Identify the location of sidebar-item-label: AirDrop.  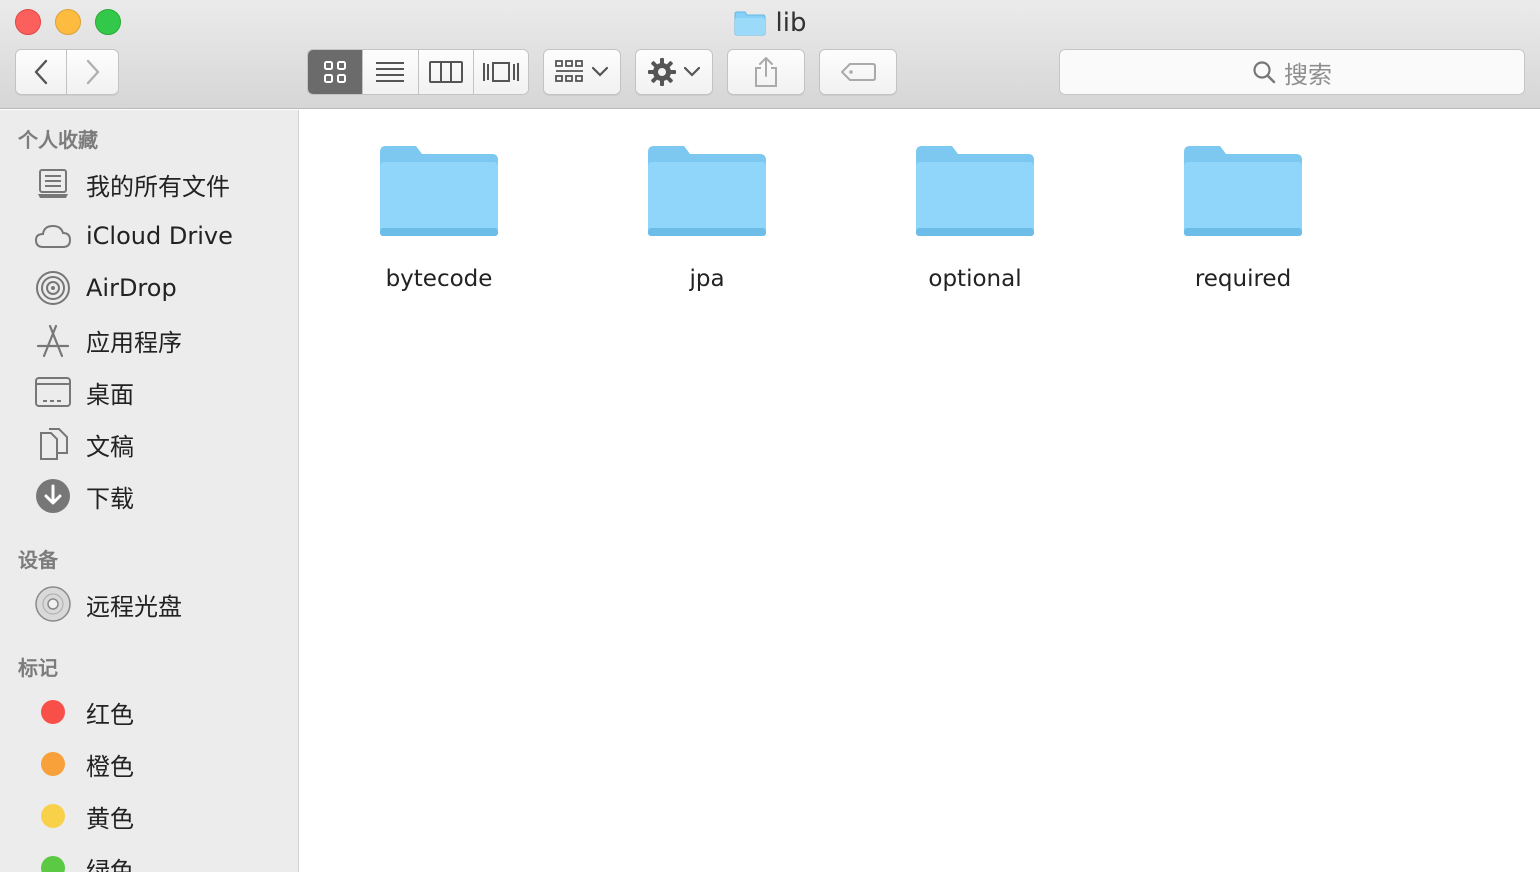
(131, 288).